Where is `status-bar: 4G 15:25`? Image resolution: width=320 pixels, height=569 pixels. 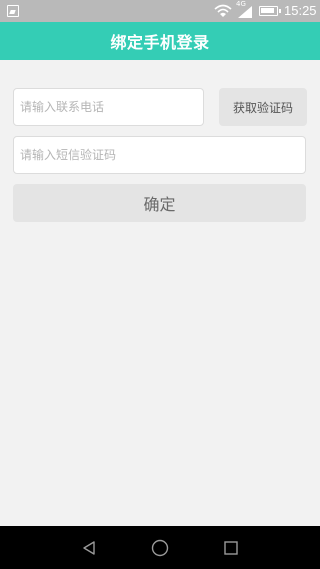 status-bar: 4G 15:25 is located at coordinates (160, 11).